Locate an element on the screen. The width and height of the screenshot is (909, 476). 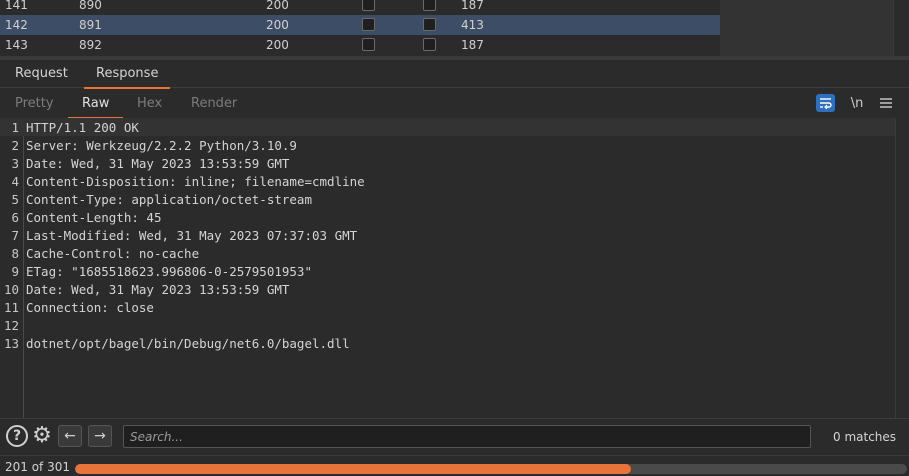
code-text: Connection: close is located at coordinates (90, 307).